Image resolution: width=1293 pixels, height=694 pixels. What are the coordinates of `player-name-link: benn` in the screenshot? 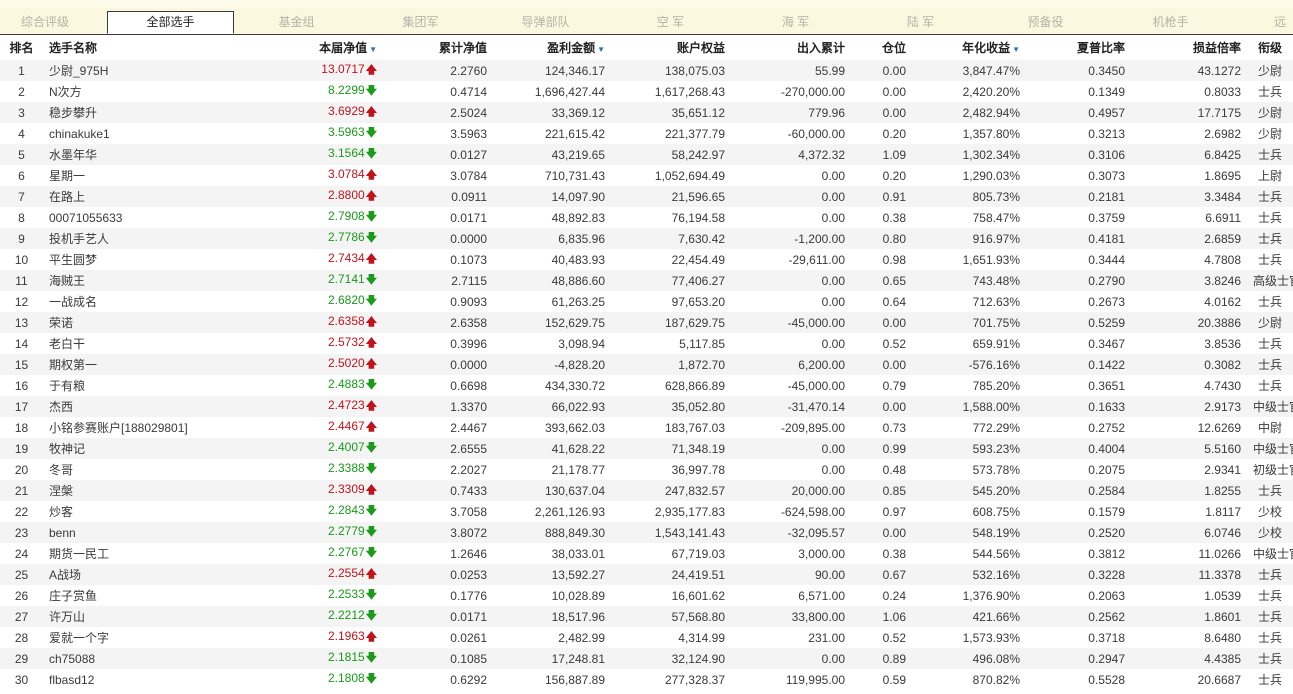 It's located at (139, 532).